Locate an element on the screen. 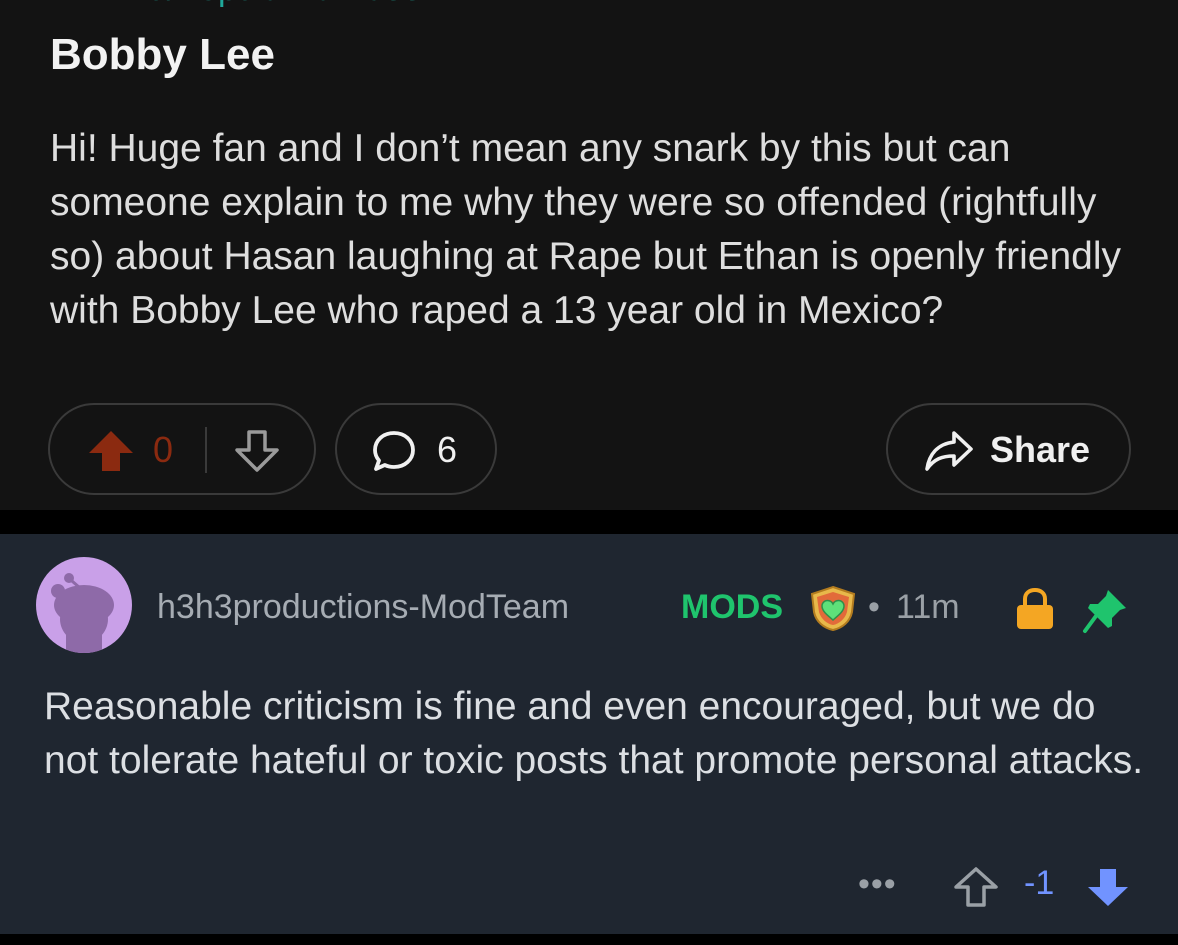 The width and height of the screenshot is (1178, 945). pin-icon is located at coordinates (1104, 611).